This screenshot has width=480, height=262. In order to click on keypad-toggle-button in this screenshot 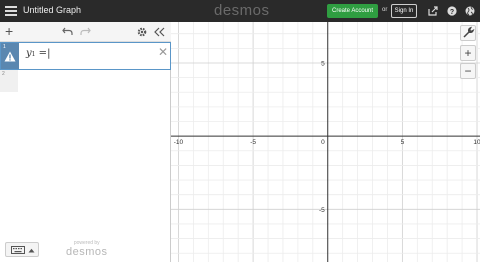, I will do `click(22, 249)`.